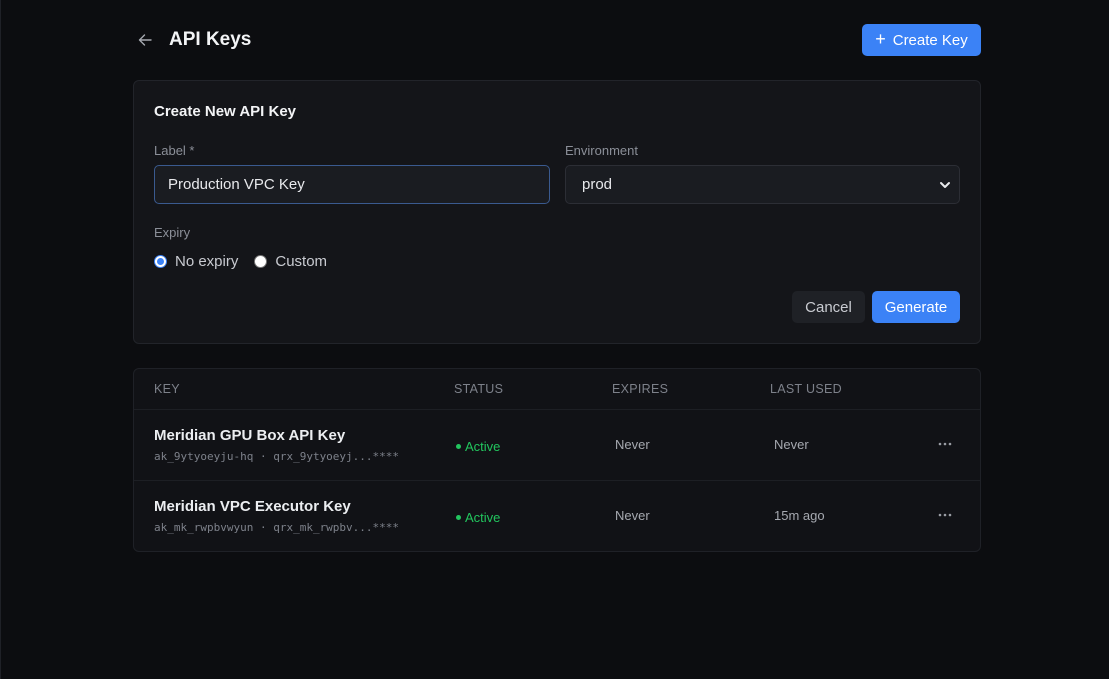 This screenshot has width=1109, height=679. What do you see at coordinates (945, 184) in the screenshot?
I see `chevron-down-icon` at bounding box center [945, 184].